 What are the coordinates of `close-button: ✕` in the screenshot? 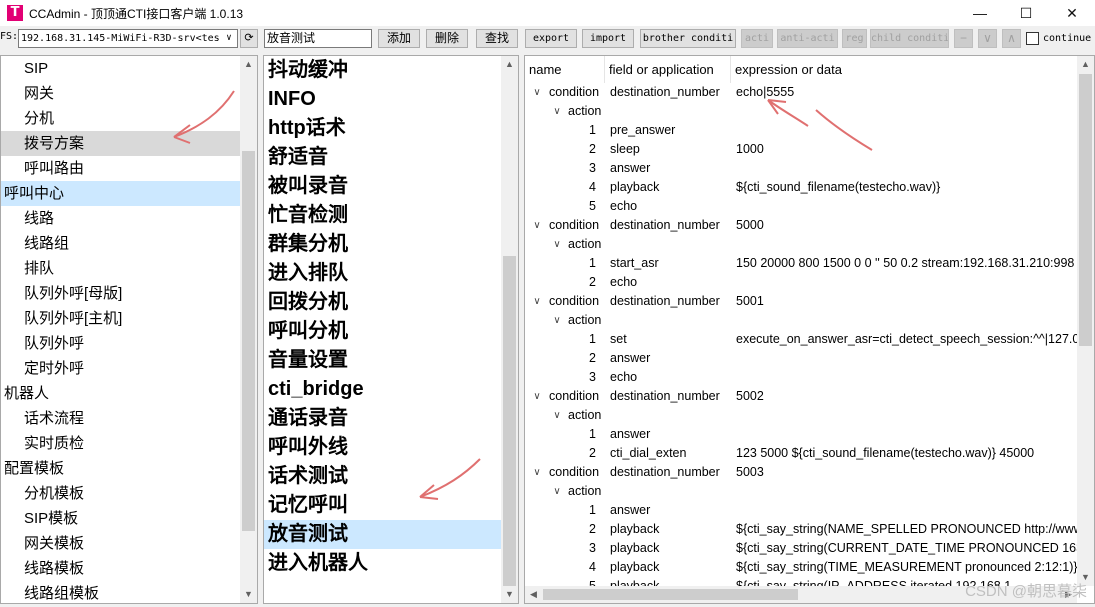 It's located at (1072, 13).